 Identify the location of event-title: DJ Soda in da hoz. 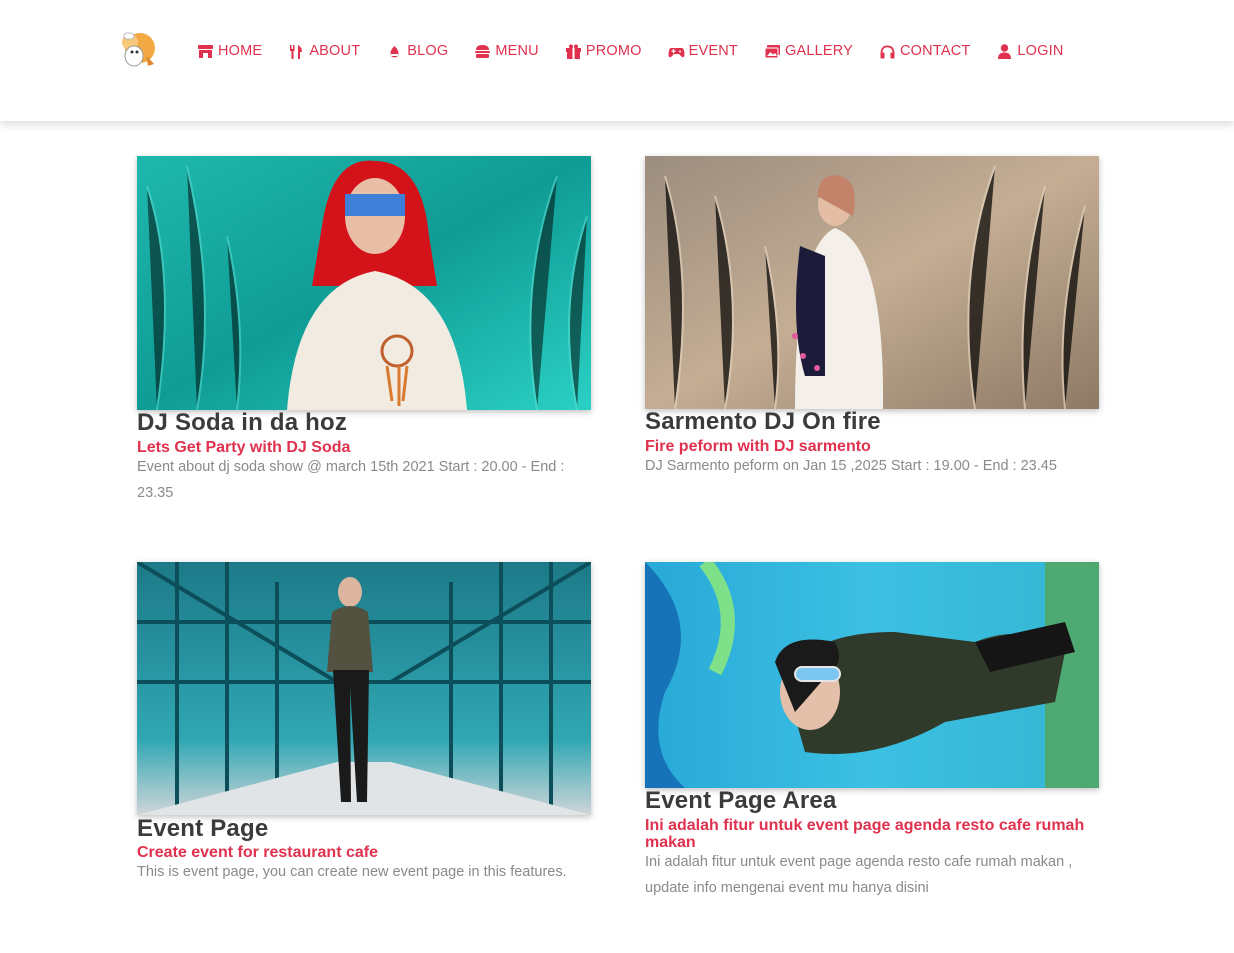
(242, 422).